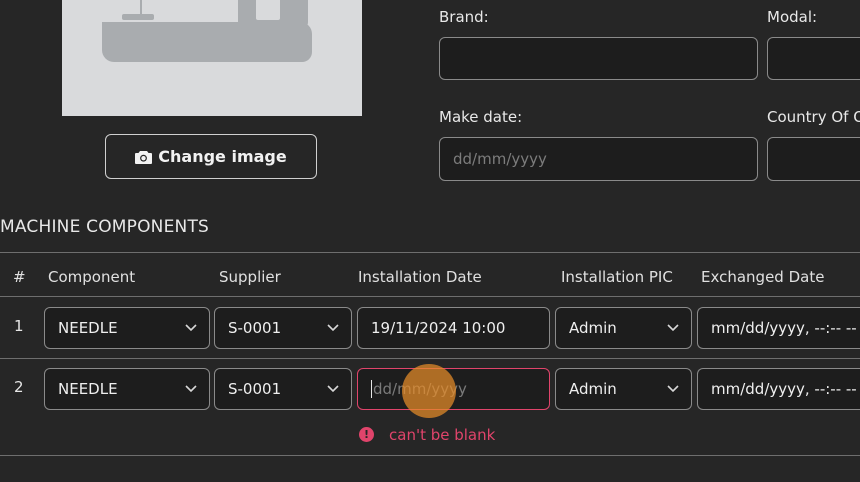  Describe the element at coordinates (598, 58) in the screenshot. I see `brand-input` at that location.